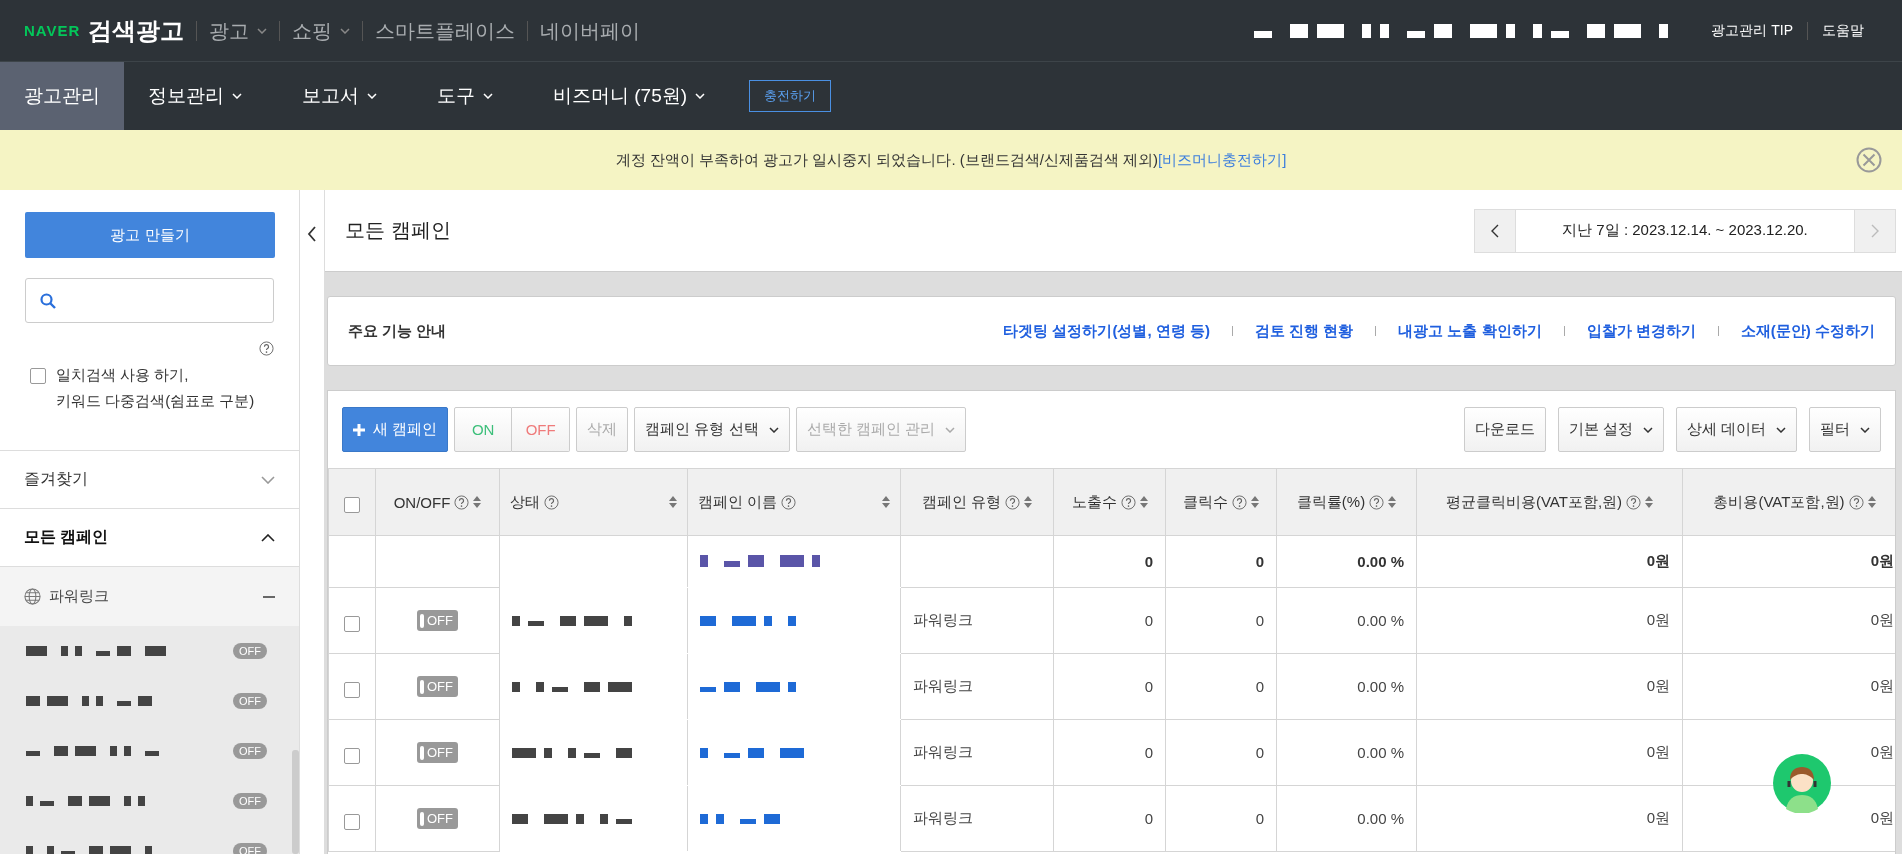 The height and width of the screenshot is (854, 1902). What do you see at coordinates (149, 300) in the screenshot?
I see `search-field` at bounding box center [149, 300].